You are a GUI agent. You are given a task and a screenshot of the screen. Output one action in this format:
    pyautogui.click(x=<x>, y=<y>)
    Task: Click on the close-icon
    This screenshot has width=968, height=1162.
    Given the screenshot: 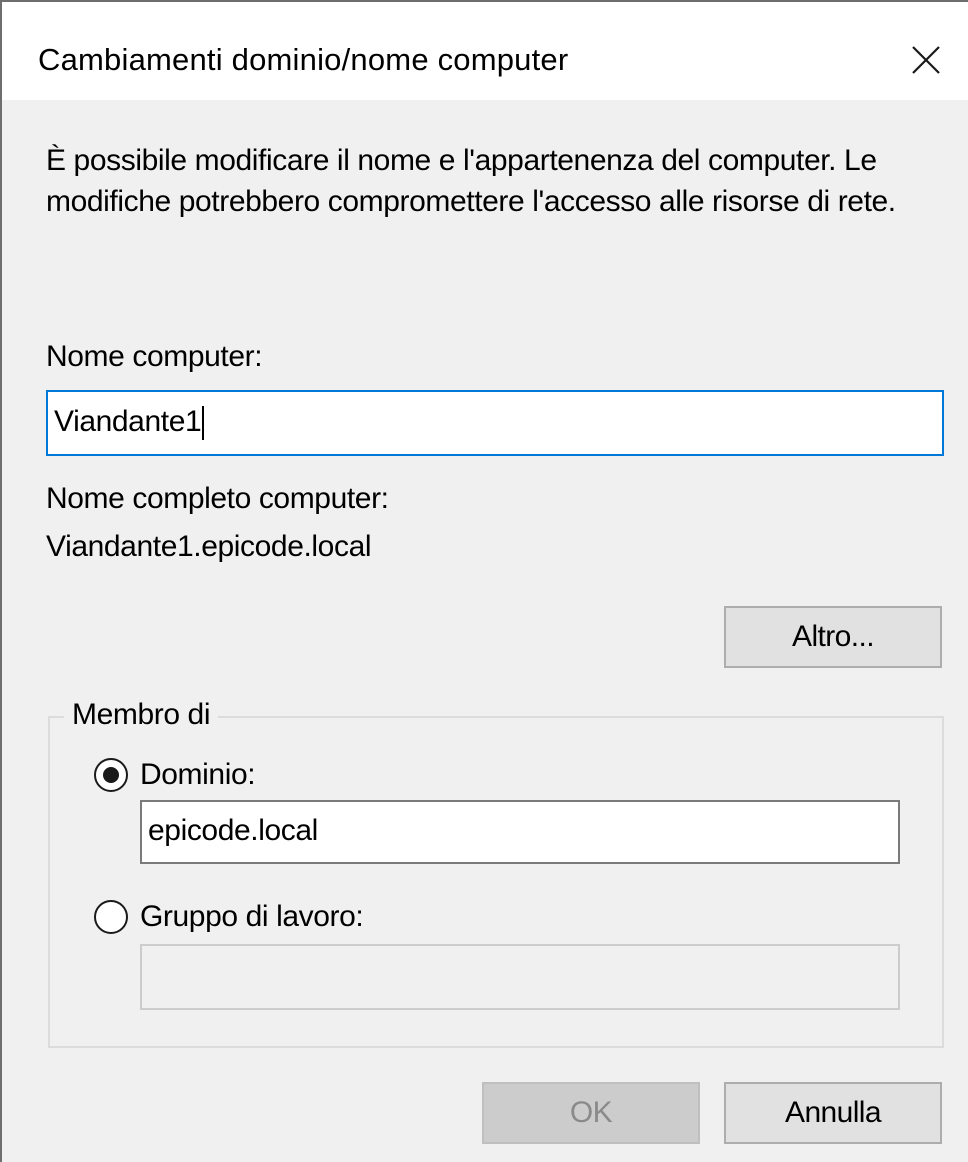 What is the action you would take?
    pyautogui.click(x=926, y=60)
    